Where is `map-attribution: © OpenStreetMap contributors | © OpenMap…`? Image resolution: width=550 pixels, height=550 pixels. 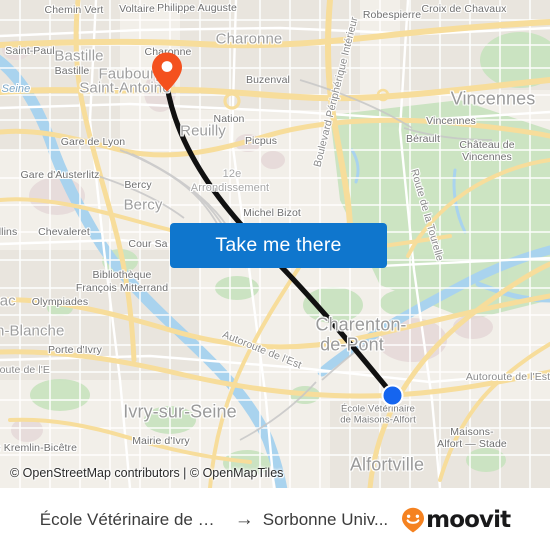 map-attribution: © OpenStreetMap contributors | © OpenMap… is located at coordinates (275, 473).